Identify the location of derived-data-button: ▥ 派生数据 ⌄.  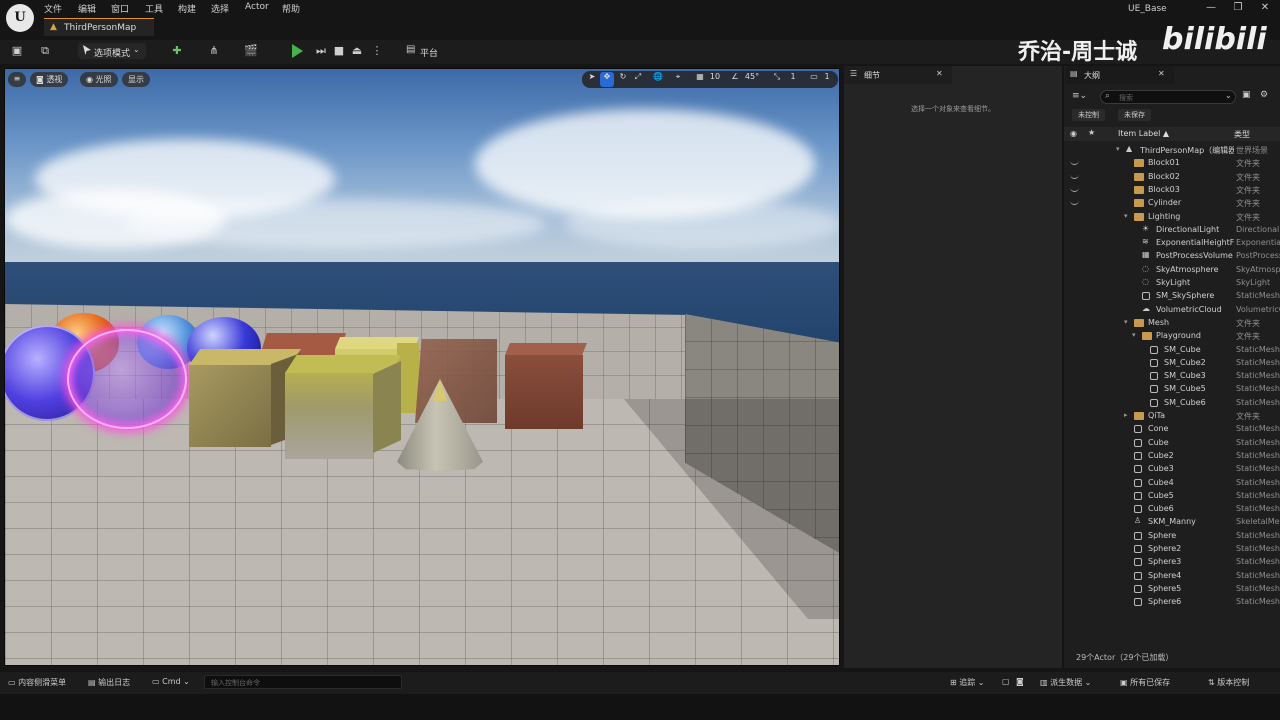
(1065, 682).